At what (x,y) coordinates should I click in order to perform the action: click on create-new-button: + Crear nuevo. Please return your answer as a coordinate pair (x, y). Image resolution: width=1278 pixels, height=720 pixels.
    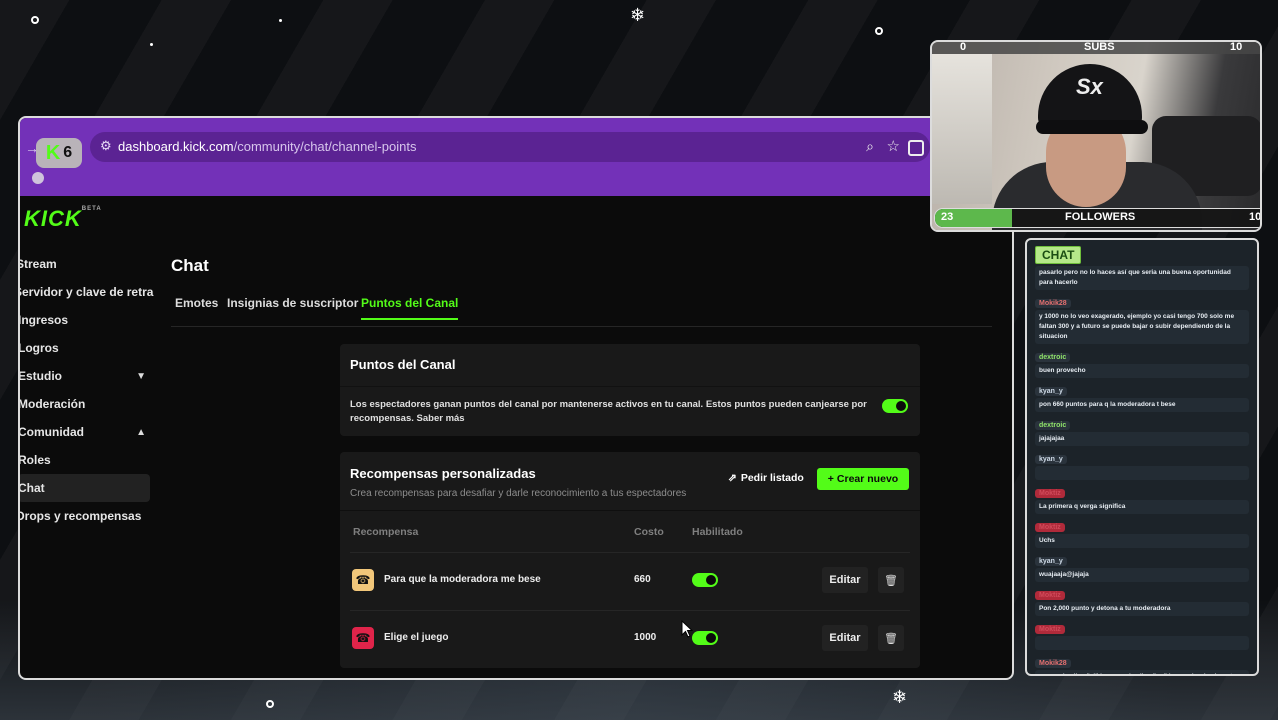
    Looking at the image, I should click on (863, 479).